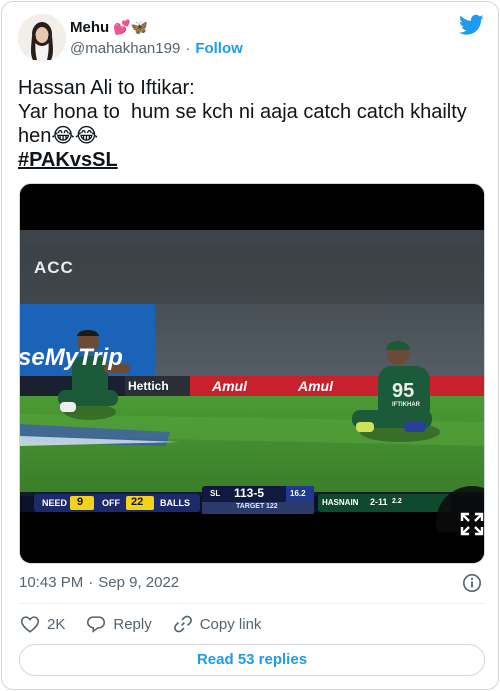 This screenshot has width=500, height=691. What do you see at coordinates (56, 624) in the screenshot?
I see `like-count: 2K` at bounding box center [56, 624].